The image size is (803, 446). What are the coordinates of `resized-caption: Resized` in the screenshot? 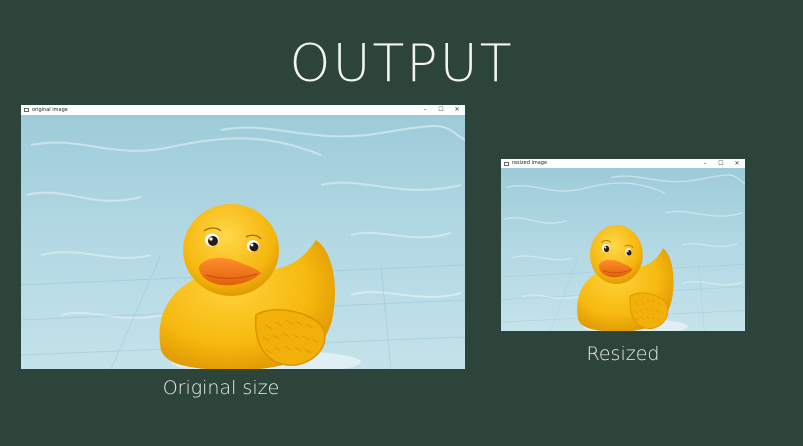 It's located at (623, 354).